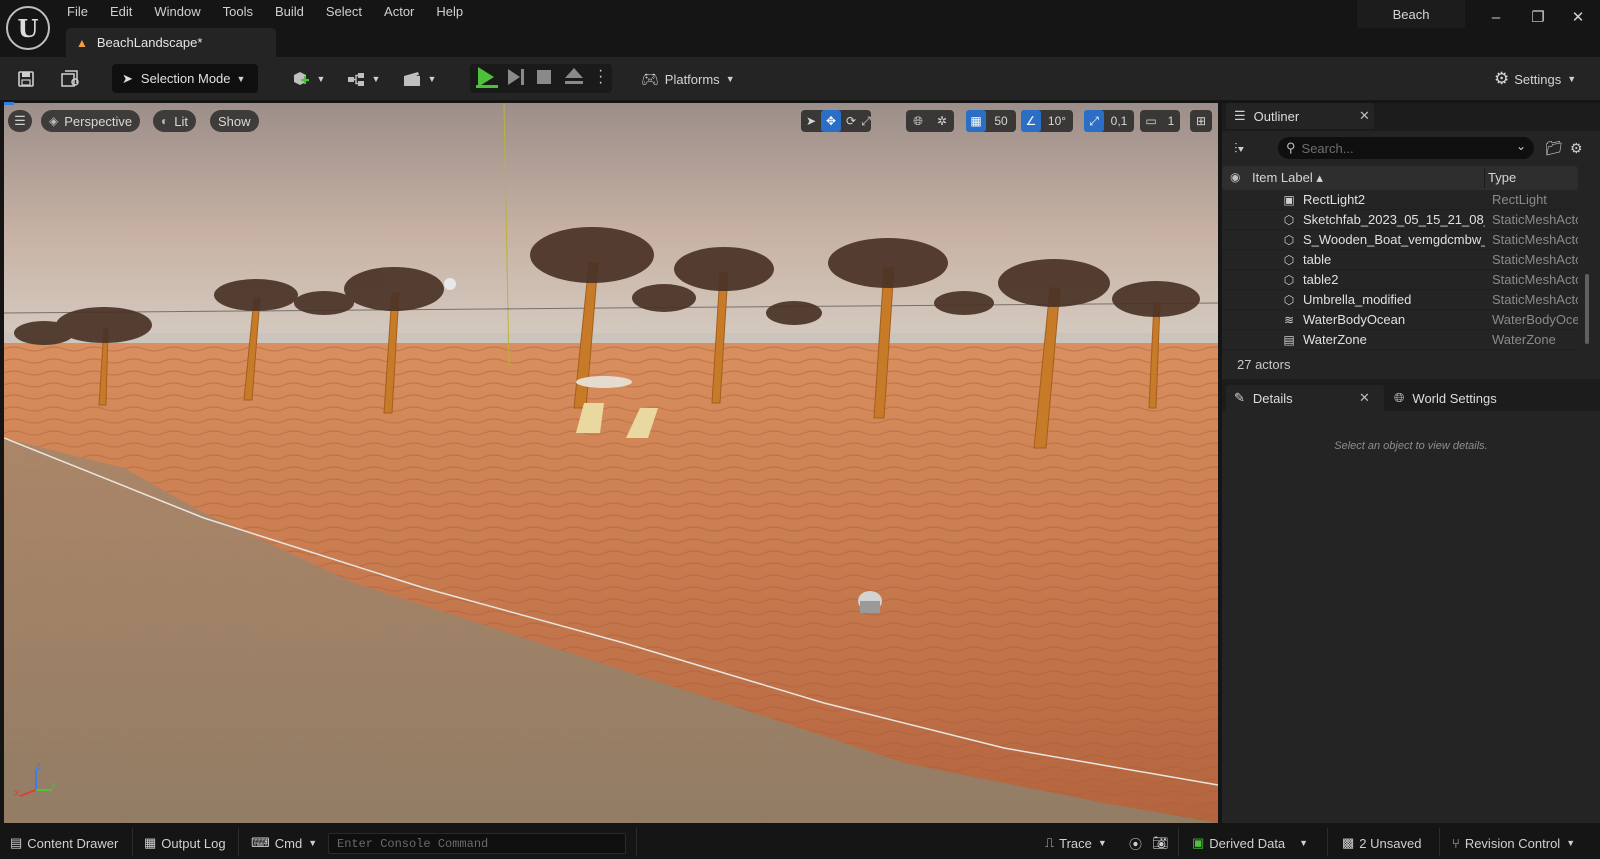  Describe the element at coordinates (121, 12) in the screenshot. I see `menu-edit: Edit` at that location.